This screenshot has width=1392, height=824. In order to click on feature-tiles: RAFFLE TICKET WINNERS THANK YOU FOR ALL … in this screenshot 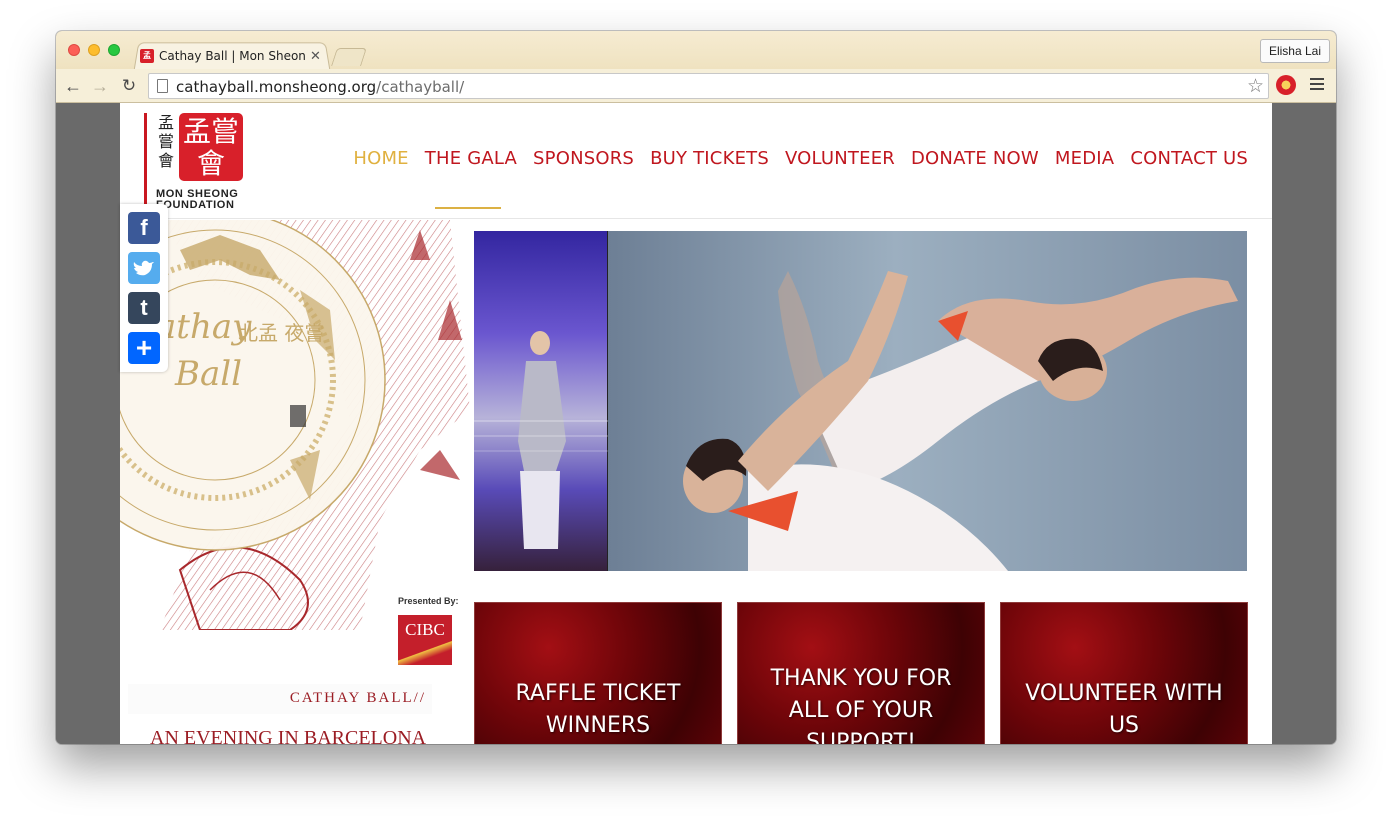, I will do `click(861, 673)`.